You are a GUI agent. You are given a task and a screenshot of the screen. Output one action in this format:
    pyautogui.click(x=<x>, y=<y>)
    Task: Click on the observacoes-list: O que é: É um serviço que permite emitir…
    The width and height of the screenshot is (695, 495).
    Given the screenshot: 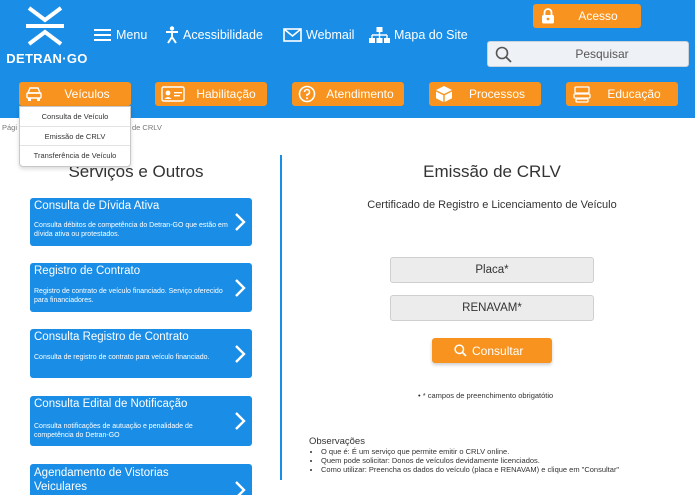 What is the action you would take?
    pyautogui.click(x=500, y=460)
    